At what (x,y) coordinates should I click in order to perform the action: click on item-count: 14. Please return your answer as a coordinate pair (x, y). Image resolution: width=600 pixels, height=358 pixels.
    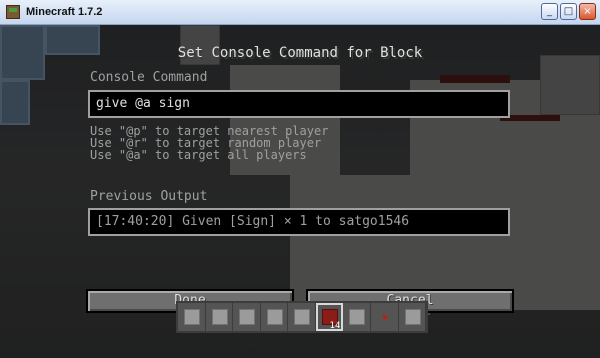
    Looking at the image, I should click on (335, 326).